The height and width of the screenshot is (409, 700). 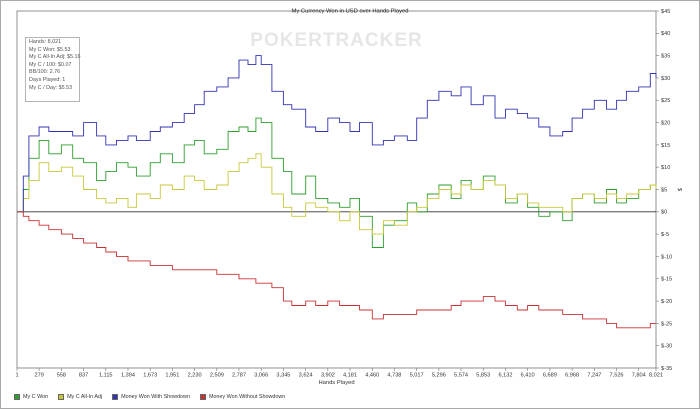 What do you see at coordinates (47, 79) in the screenshot?
I see `stat-days-played: Days Played: 1` at bounding box center [47, 79].